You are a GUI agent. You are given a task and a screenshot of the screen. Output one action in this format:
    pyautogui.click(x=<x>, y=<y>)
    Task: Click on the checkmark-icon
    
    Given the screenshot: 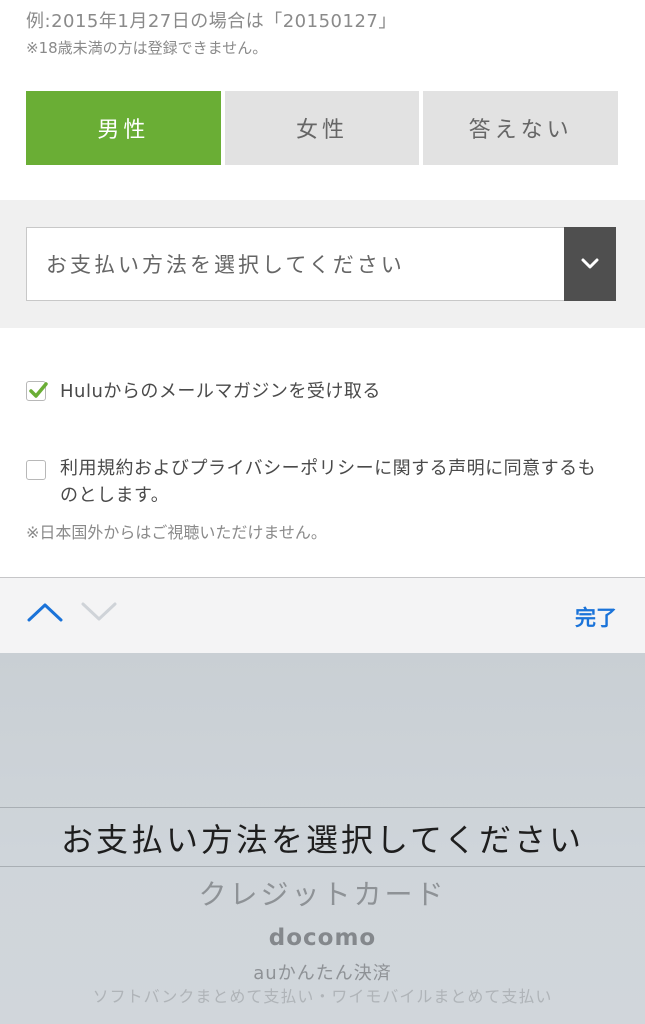 What is the action you would take?
    pyautogui.click(x=38, y=390)
    